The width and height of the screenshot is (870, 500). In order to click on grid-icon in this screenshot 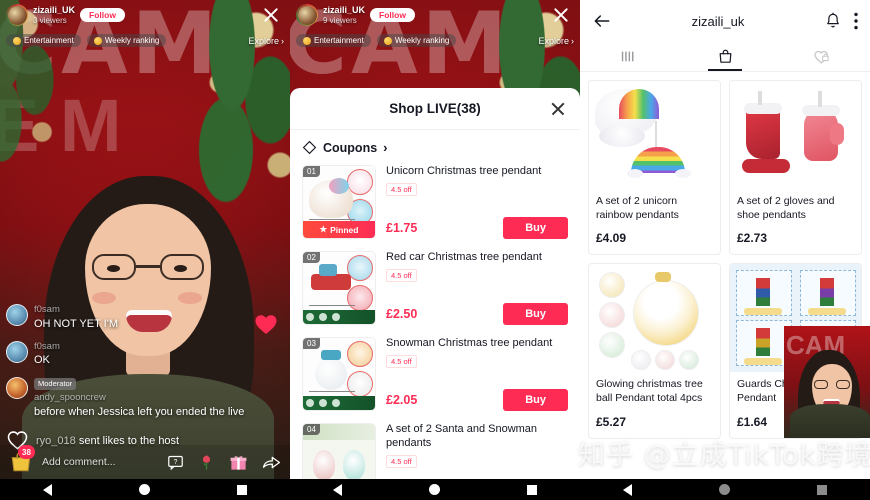, I will do `click(627, 56)`.